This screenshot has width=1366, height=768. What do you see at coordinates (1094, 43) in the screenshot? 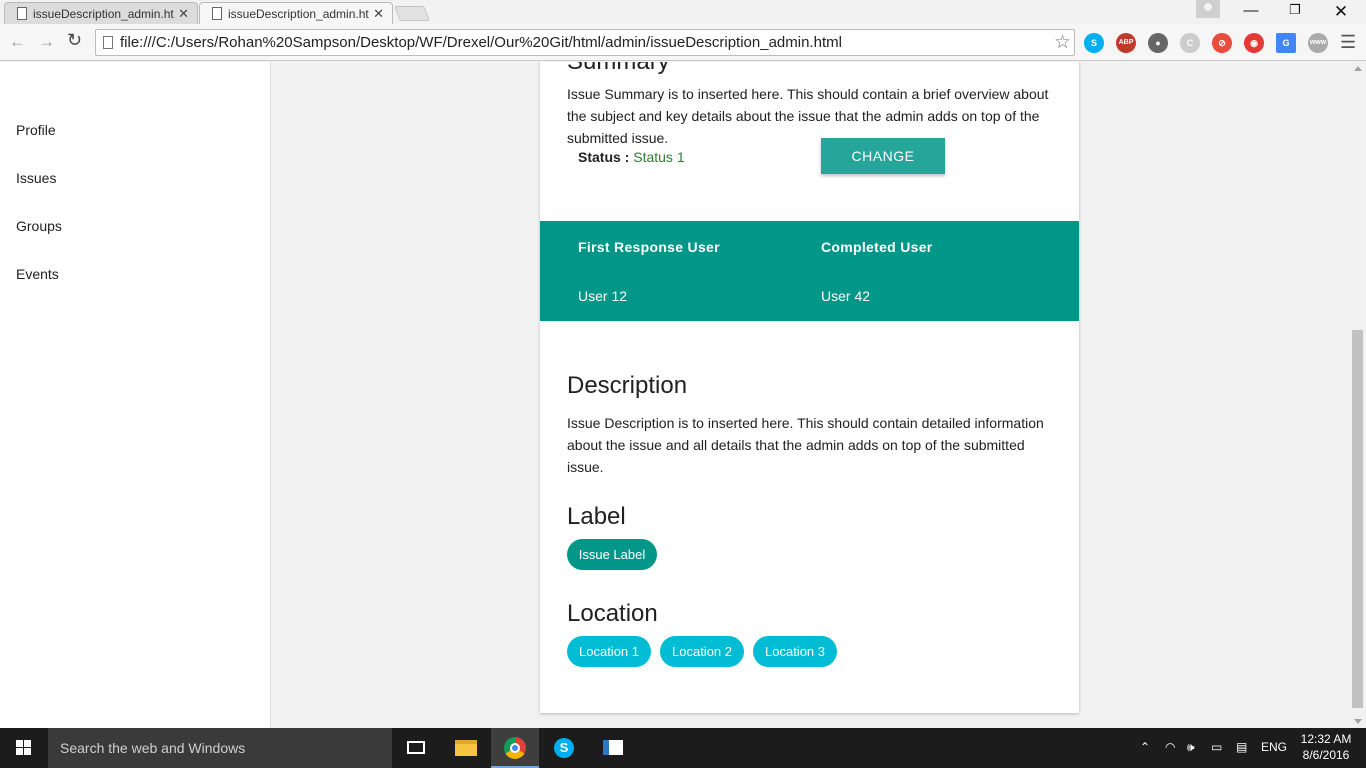
I see `skype-icon: S` at bounding box center [1094, 43].